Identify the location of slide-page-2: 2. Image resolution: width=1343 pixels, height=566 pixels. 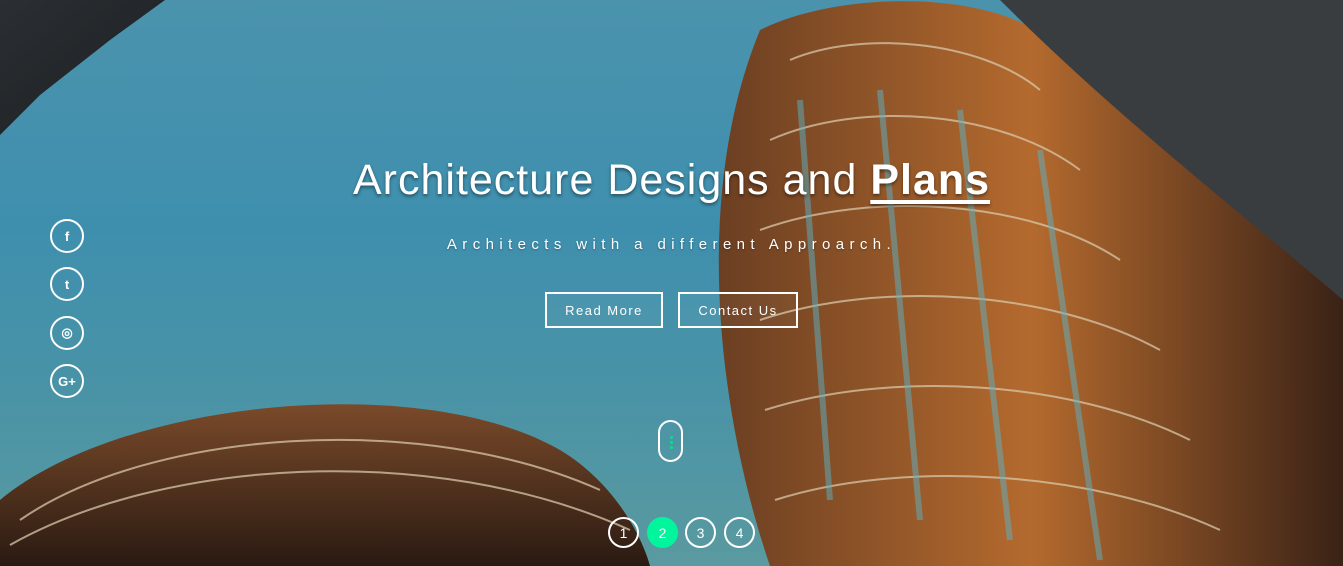
(662, 532).